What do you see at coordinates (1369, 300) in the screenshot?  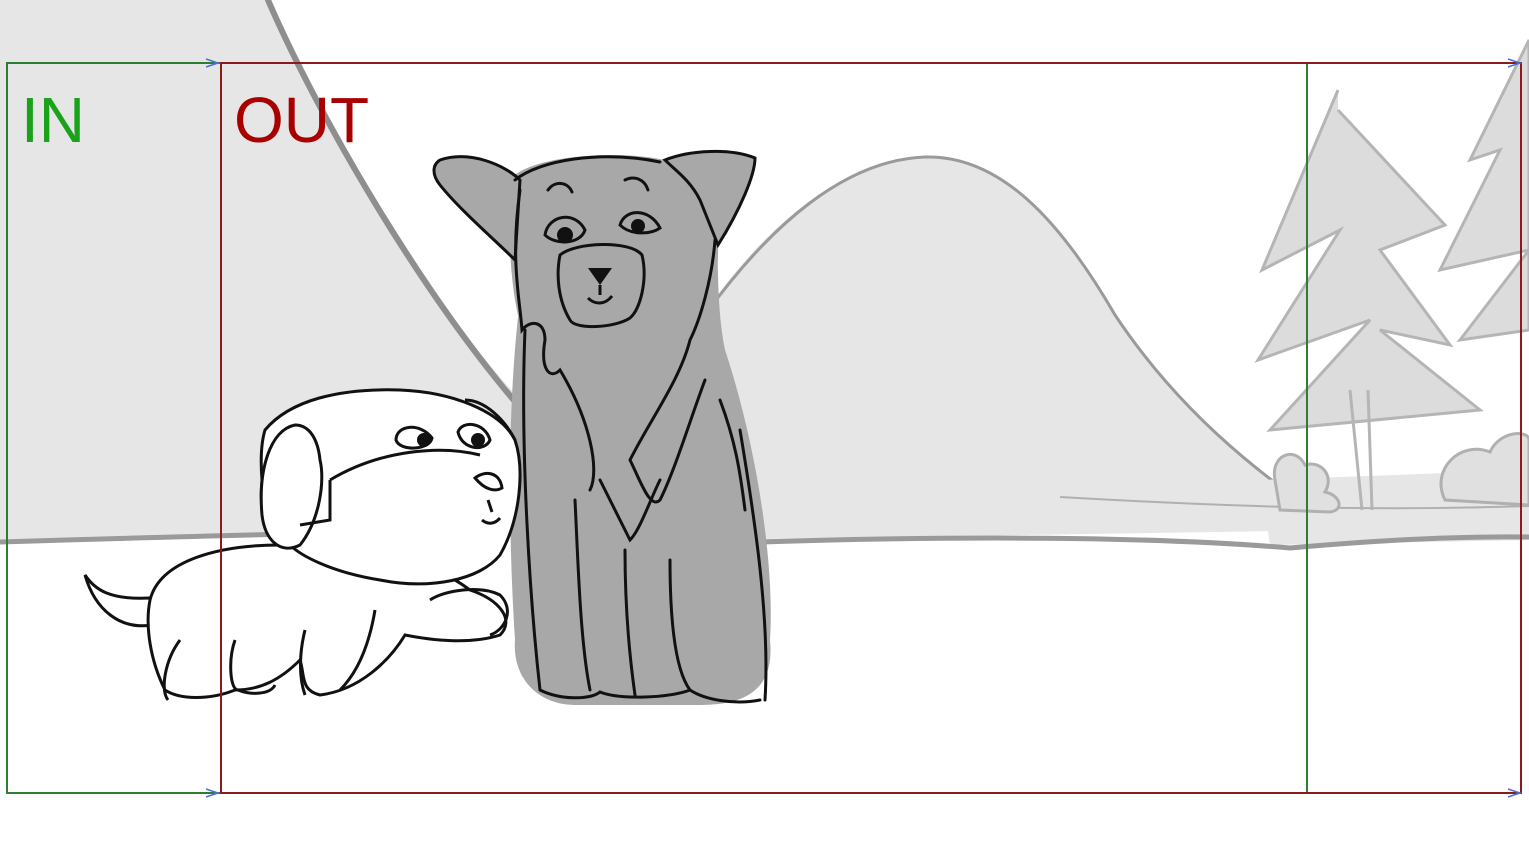 I see `pine-tree-left` at bounding box center [1369, 300].